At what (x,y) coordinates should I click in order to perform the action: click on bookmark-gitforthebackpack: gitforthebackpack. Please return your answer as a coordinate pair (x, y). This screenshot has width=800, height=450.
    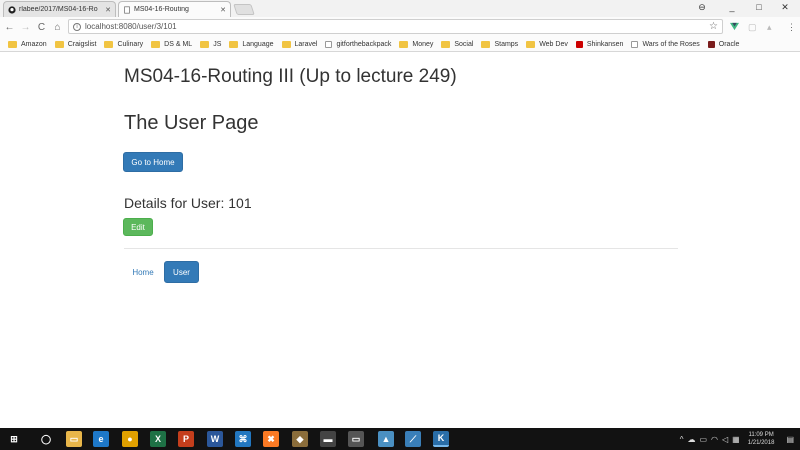
    Looking at the image, I should click on (358, 44).